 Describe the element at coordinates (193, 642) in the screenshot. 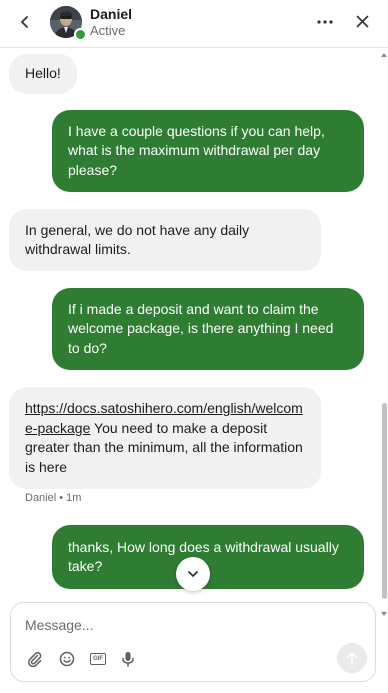

I see `message-composer: GIF` at that location.